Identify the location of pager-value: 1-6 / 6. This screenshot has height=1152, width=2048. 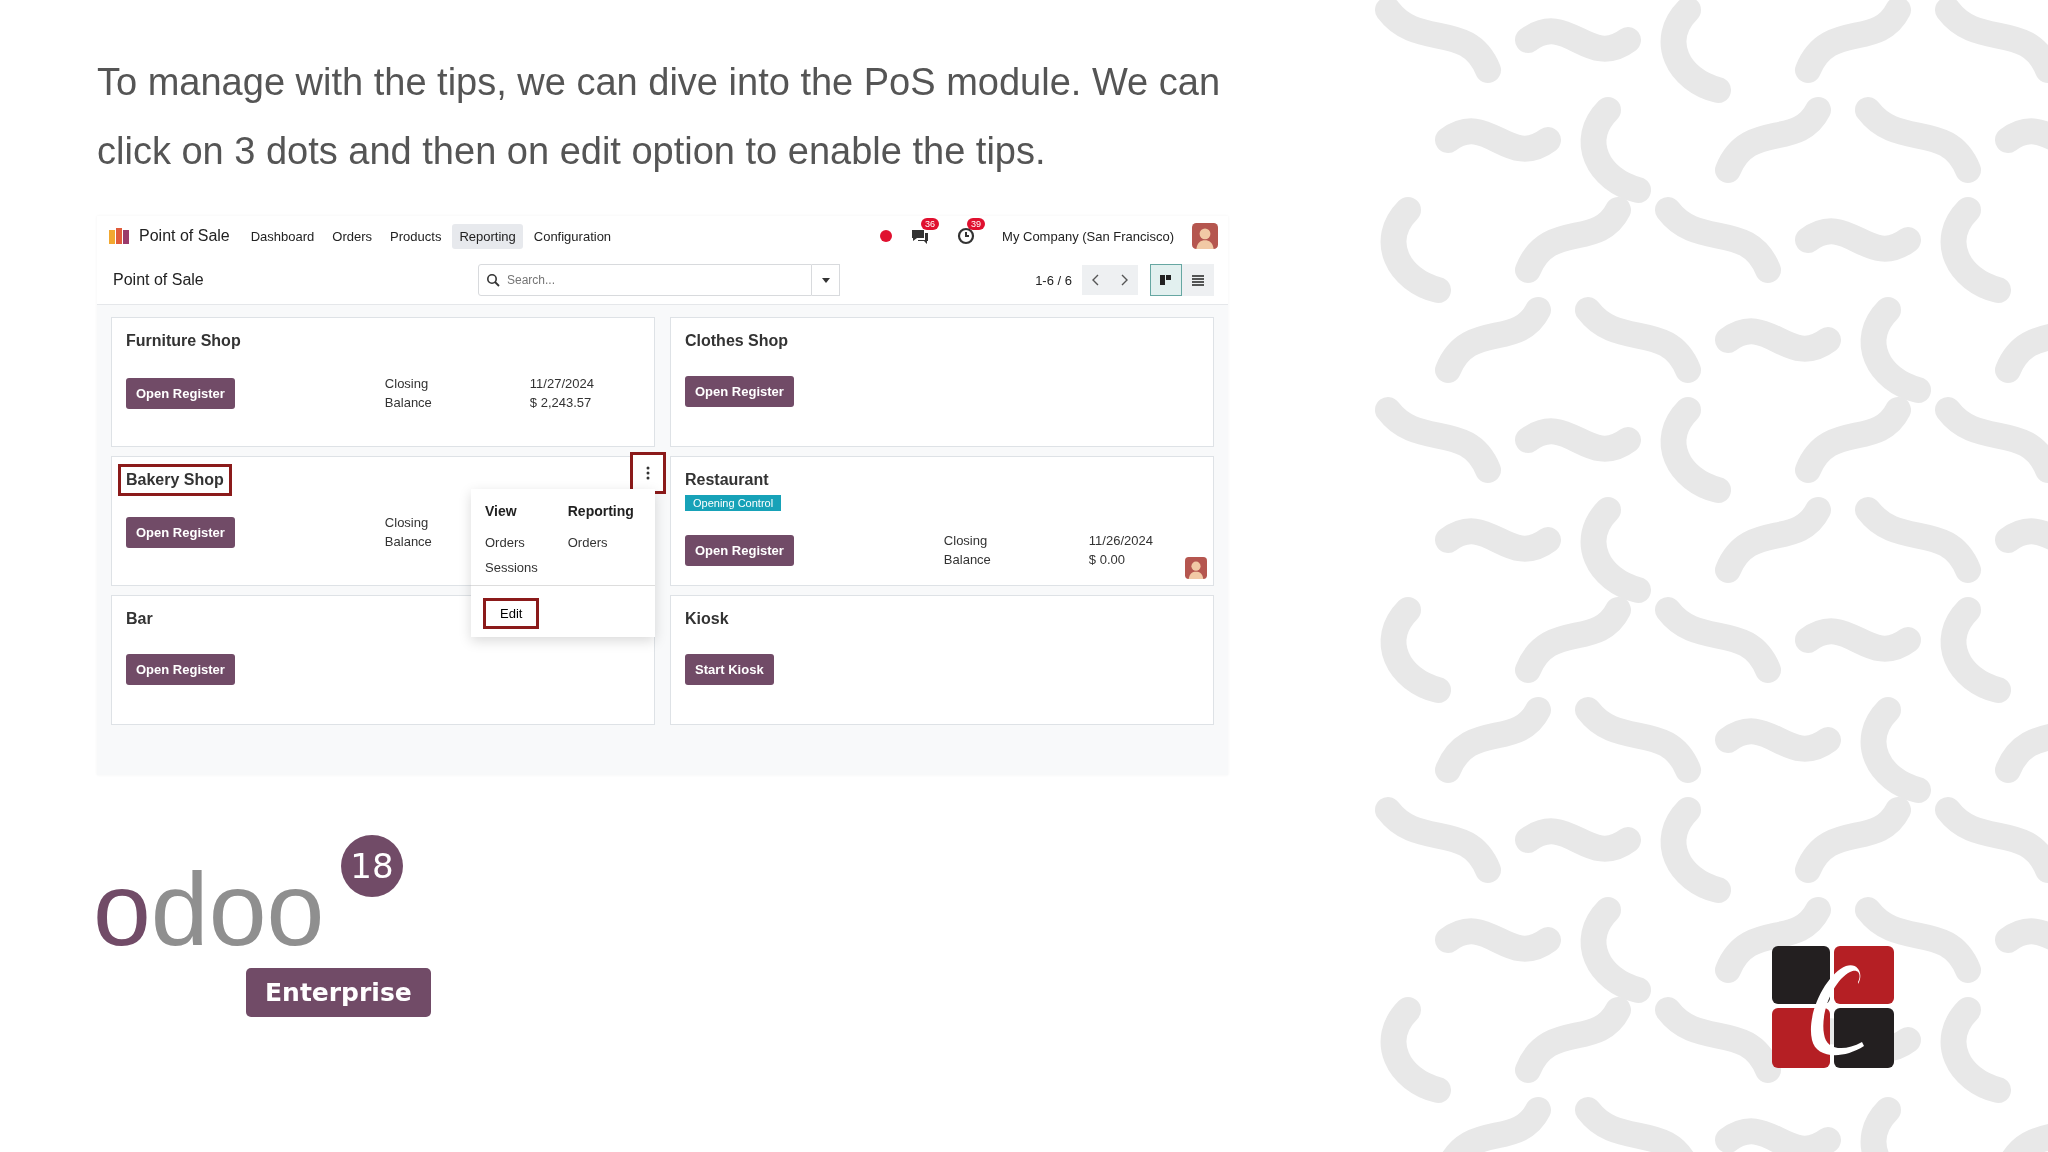
(1053, 280).